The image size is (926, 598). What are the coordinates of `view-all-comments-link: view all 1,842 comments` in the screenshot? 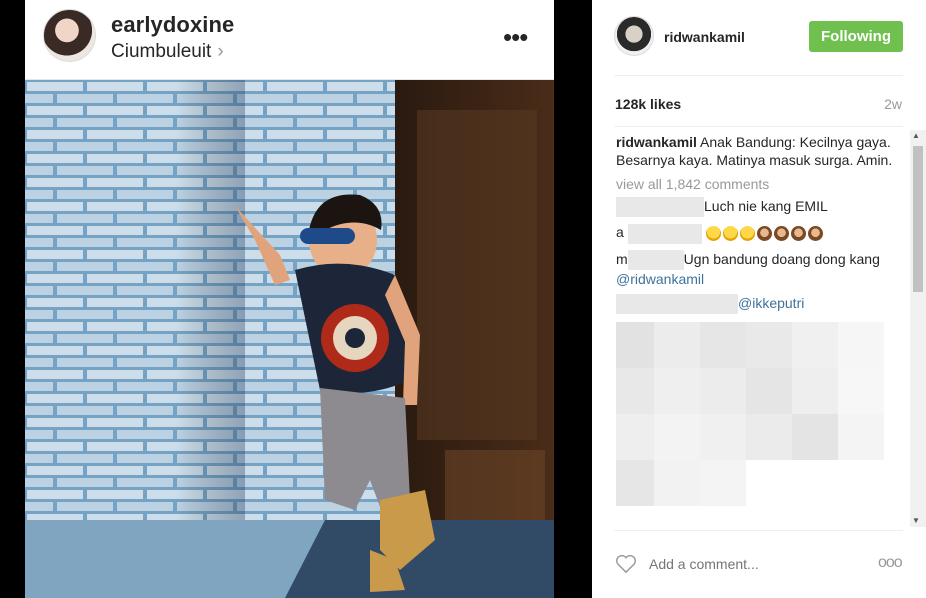 It's located at (761, 184).